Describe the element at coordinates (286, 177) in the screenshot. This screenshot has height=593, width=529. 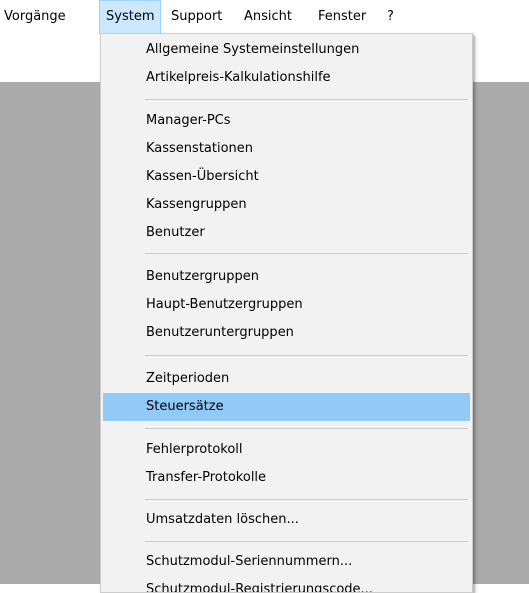
I see `menu-item-kassen-uebersicht: Kassen-Übersicht` at that location.